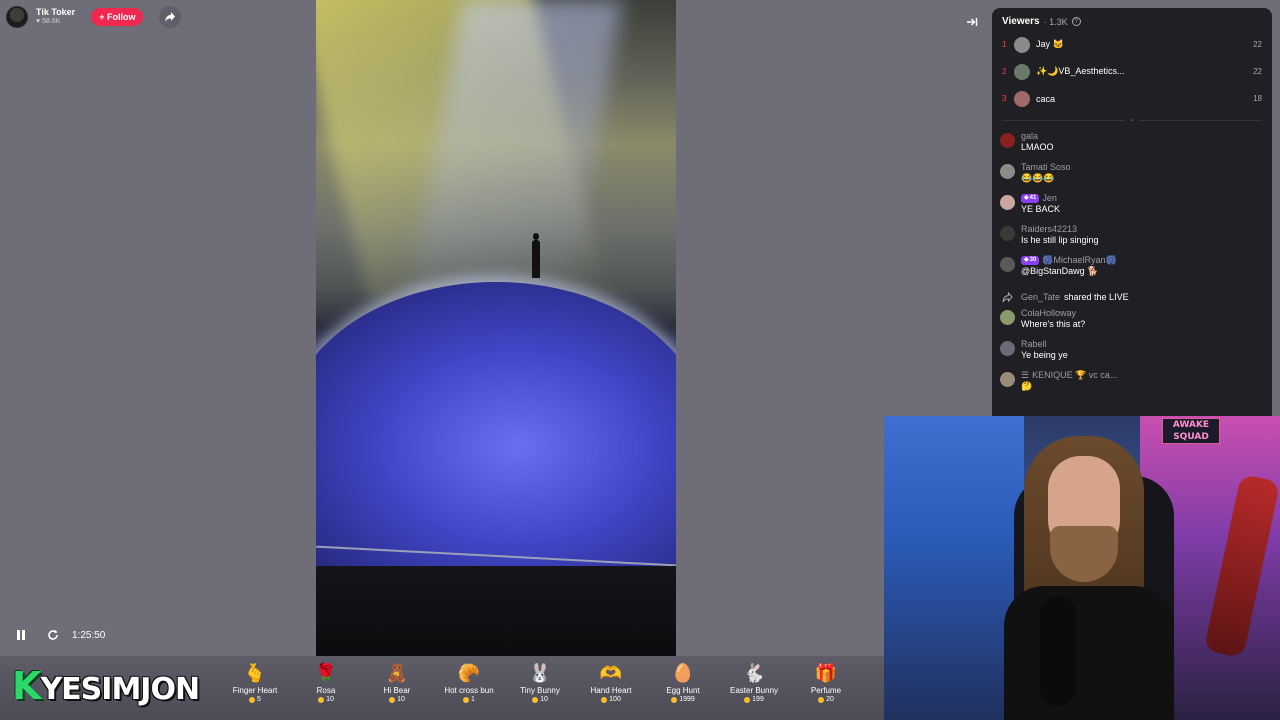 The width and height of the screenshot is (1280, 720). What do you see at coordinates (38, 22) in the screenshot?
I see `heart-icon: ♥` at bounding box center [38, 22].